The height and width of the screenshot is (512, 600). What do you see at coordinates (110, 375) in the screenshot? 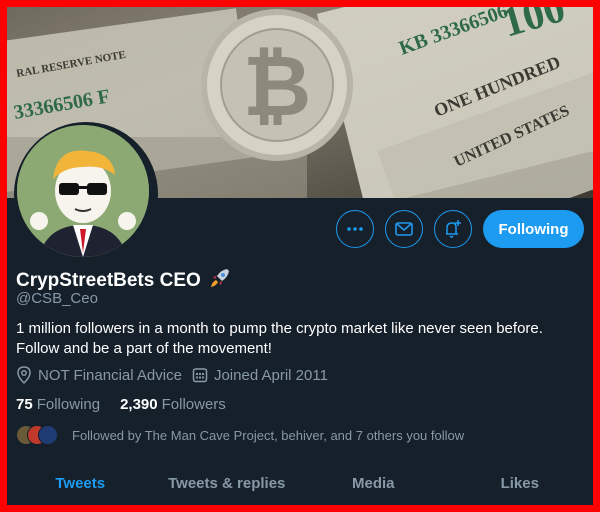
I see `location-text: NOT Financial Advice` at bounding box center [110, 375].